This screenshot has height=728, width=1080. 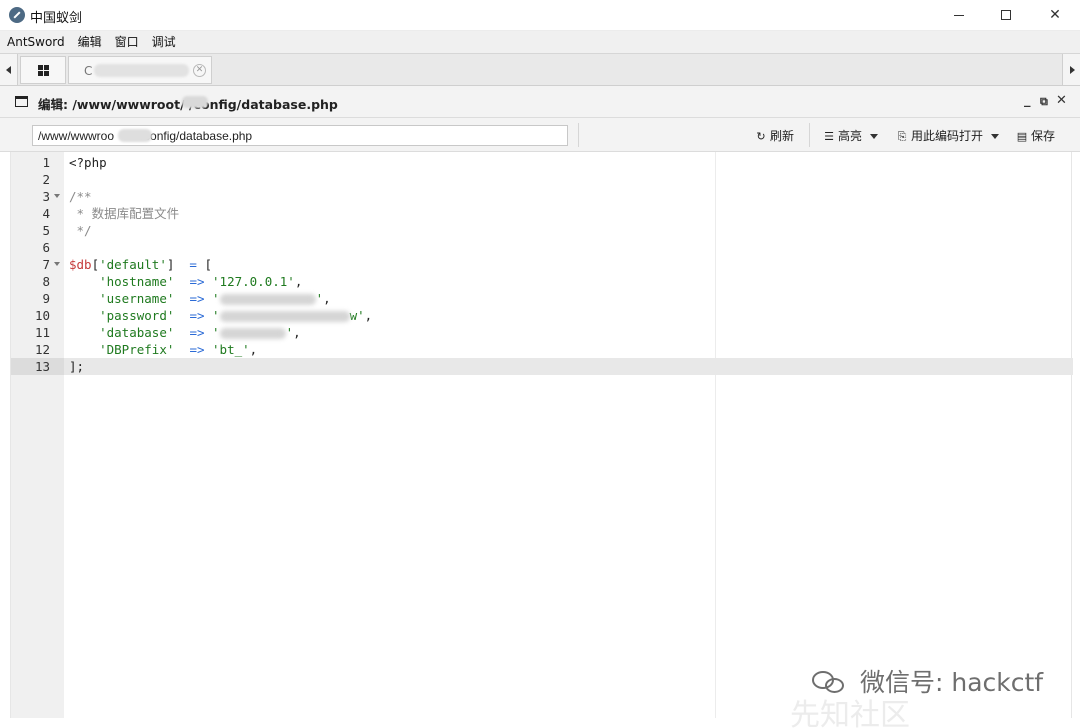 What do you see at coordinates (1055, 15) in the screenshot?
I see `close-window-button: ✕` at bounding box center [1055, 15].